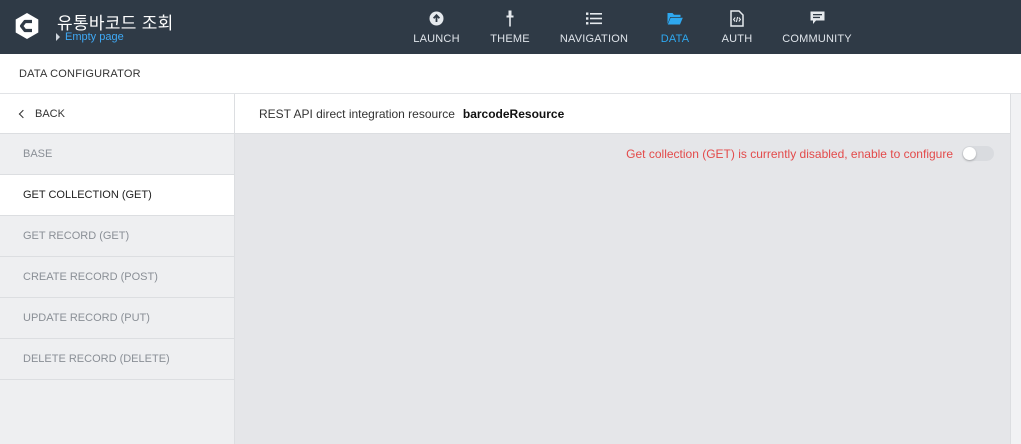 The image size is (1021, 444). Describe the element at coordinates (117, 154) in the screenshot. I see `sidebar-item-base: BASE` at that location.